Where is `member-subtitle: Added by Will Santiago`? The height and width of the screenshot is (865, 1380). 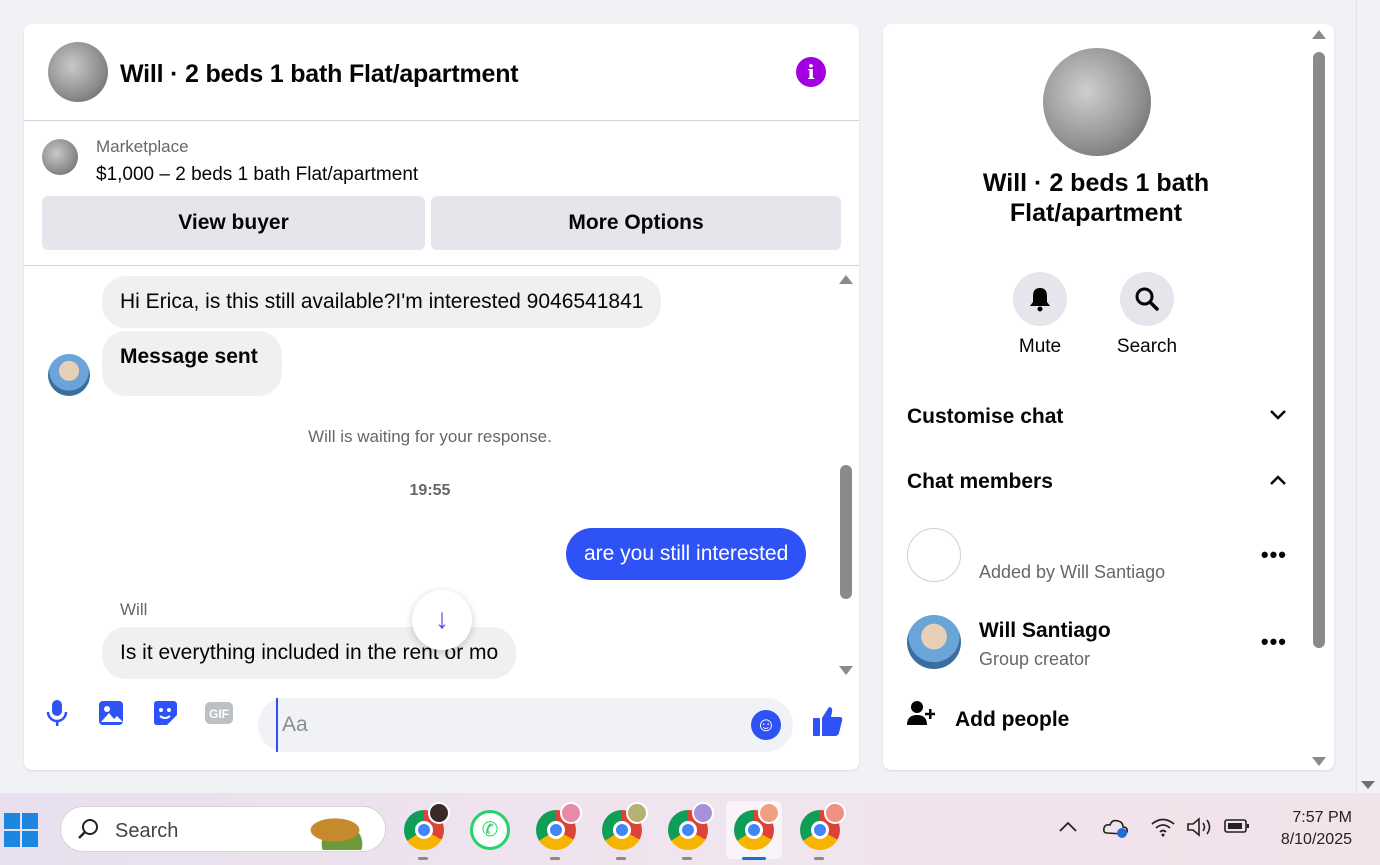 member-subtitle: Added by Will Santiago is located at coordinates (1072, 572).